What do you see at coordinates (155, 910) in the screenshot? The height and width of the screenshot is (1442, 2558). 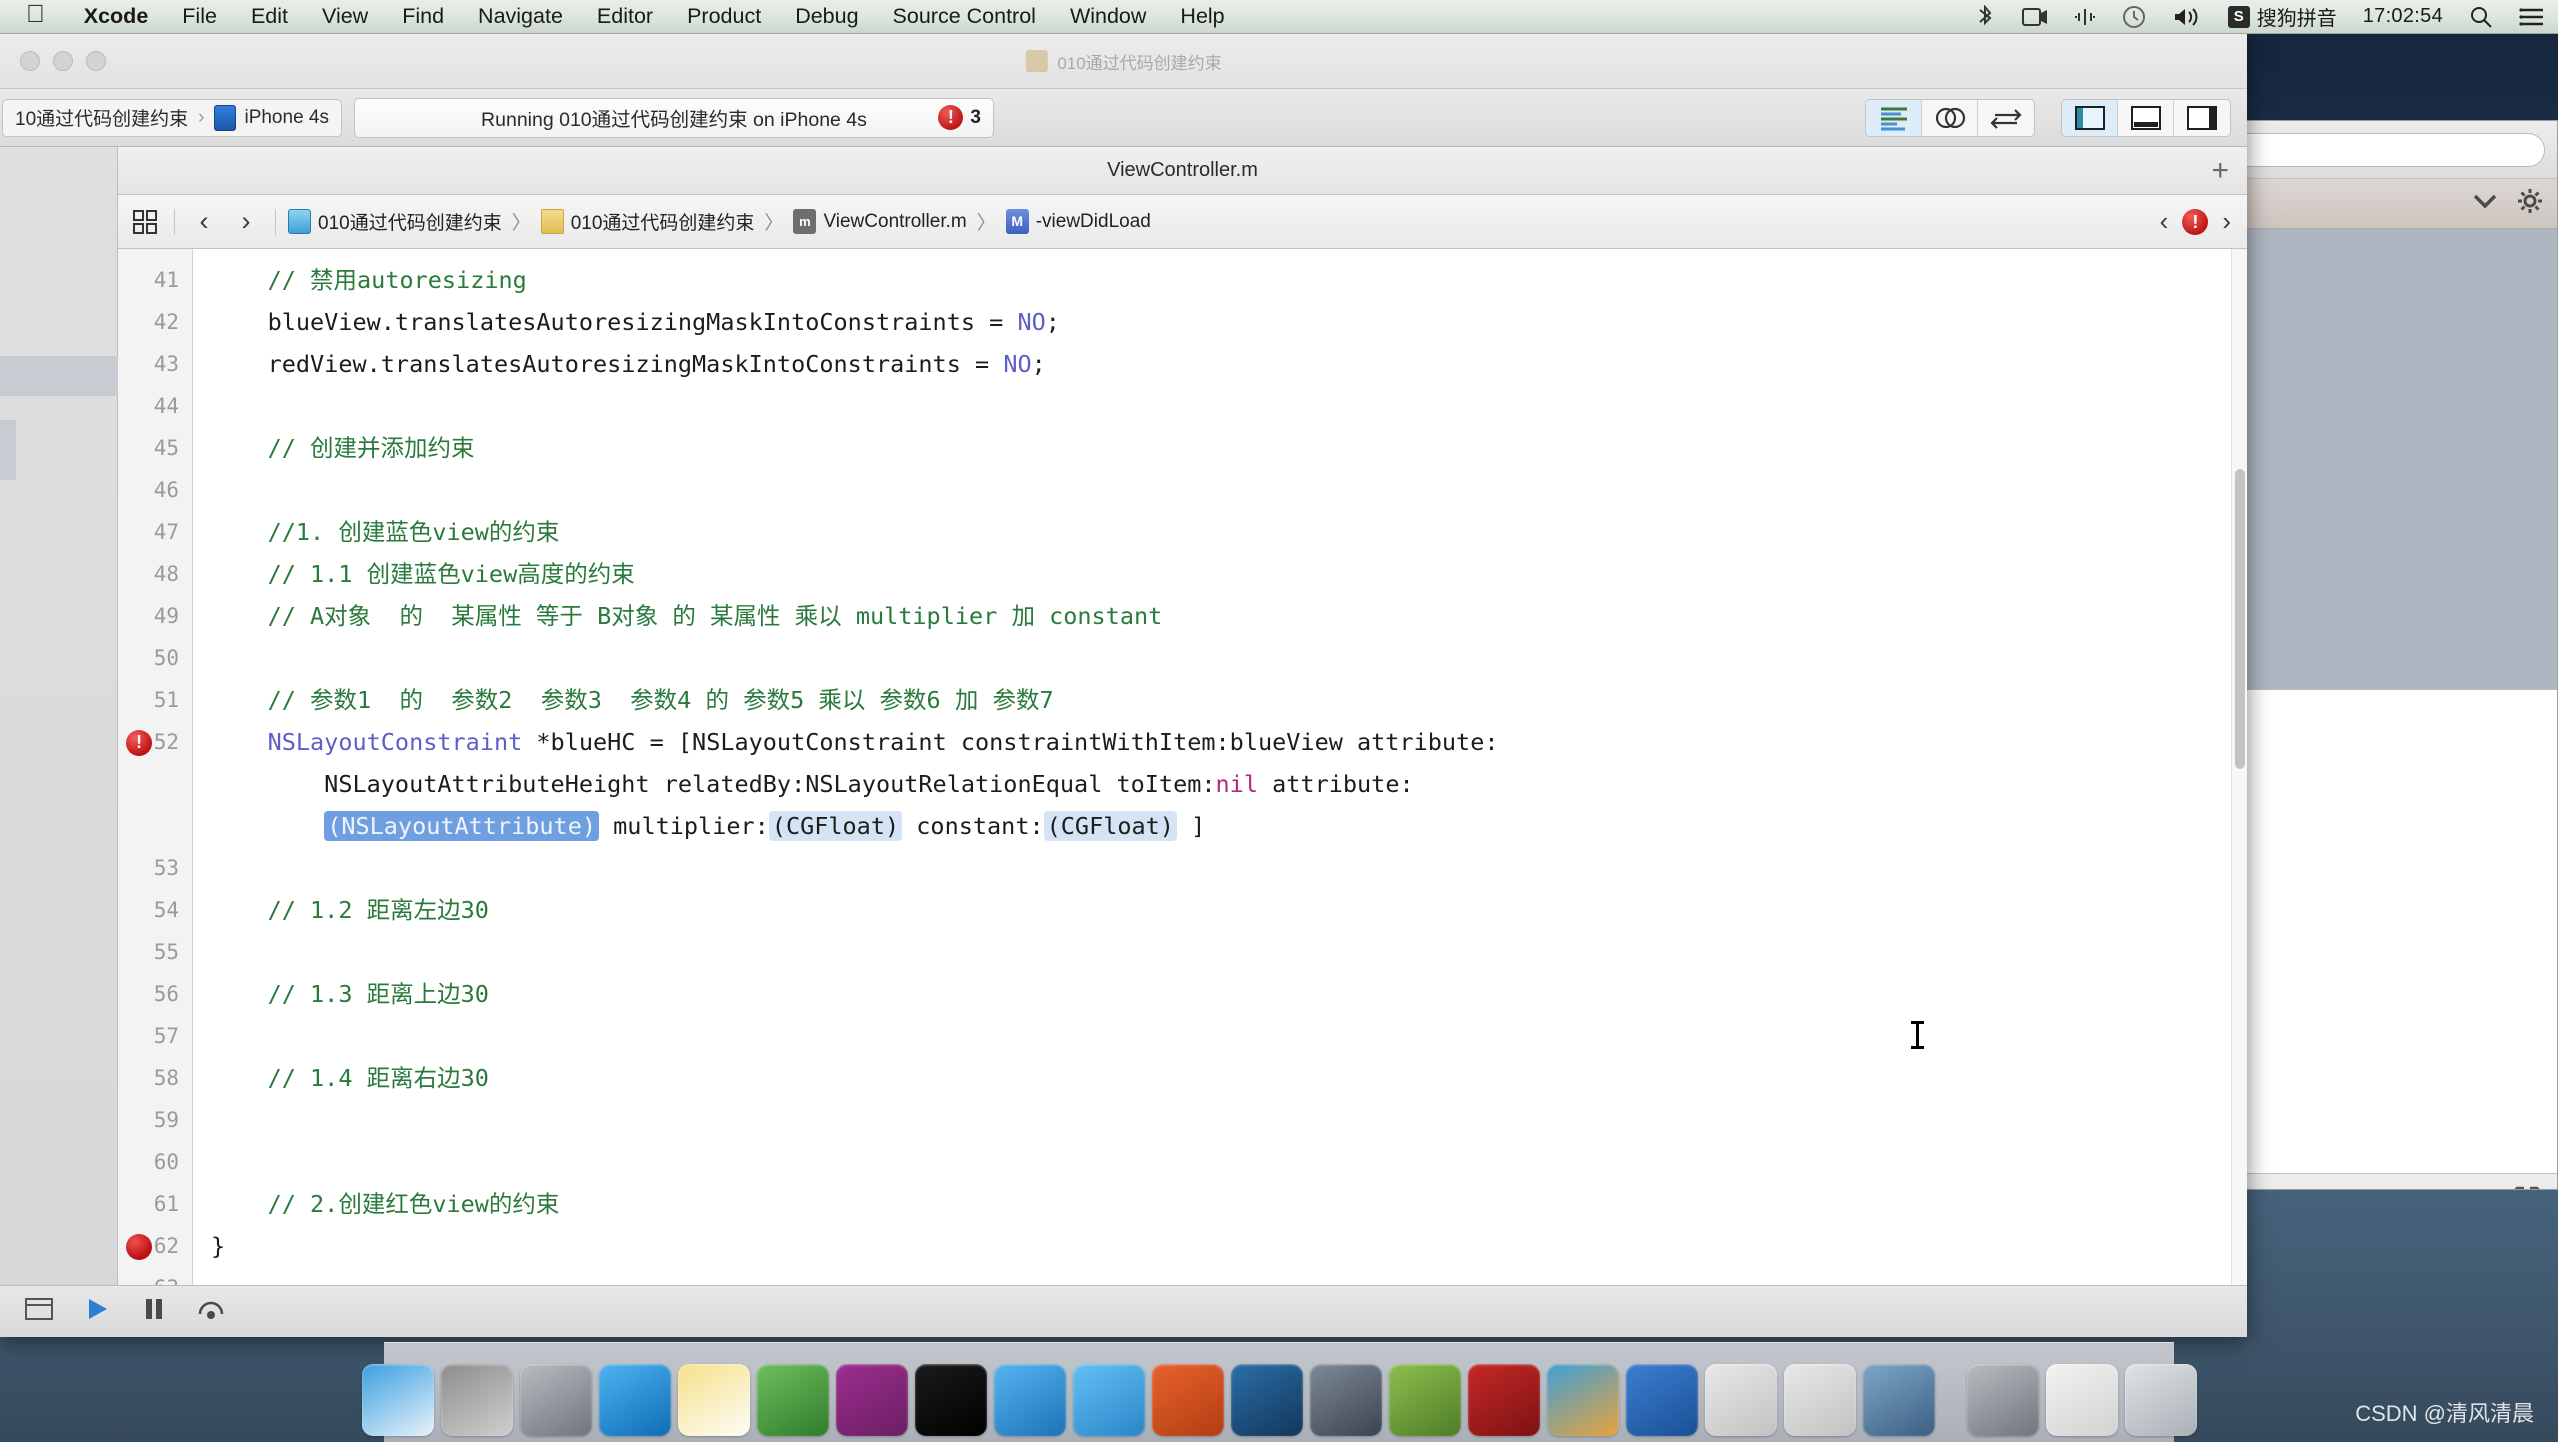 I see `line-number: 54` at bounding box center [155, 910].